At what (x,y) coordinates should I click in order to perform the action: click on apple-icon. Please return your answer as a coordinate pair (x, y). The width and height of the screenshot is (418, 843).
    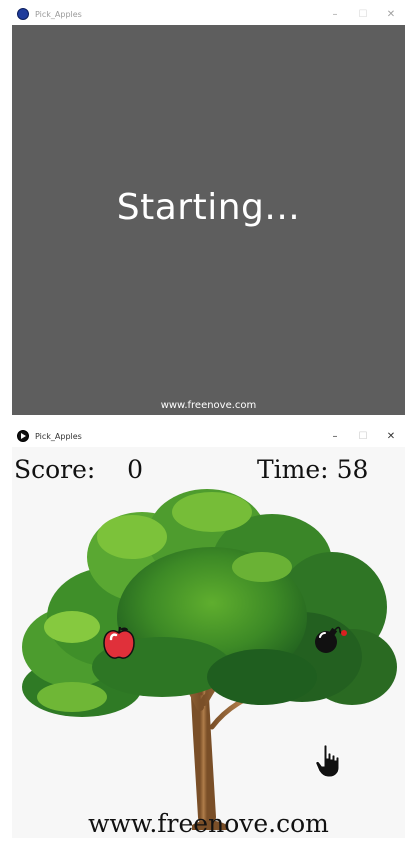
    Looking at the image, I should click on (119, 643).